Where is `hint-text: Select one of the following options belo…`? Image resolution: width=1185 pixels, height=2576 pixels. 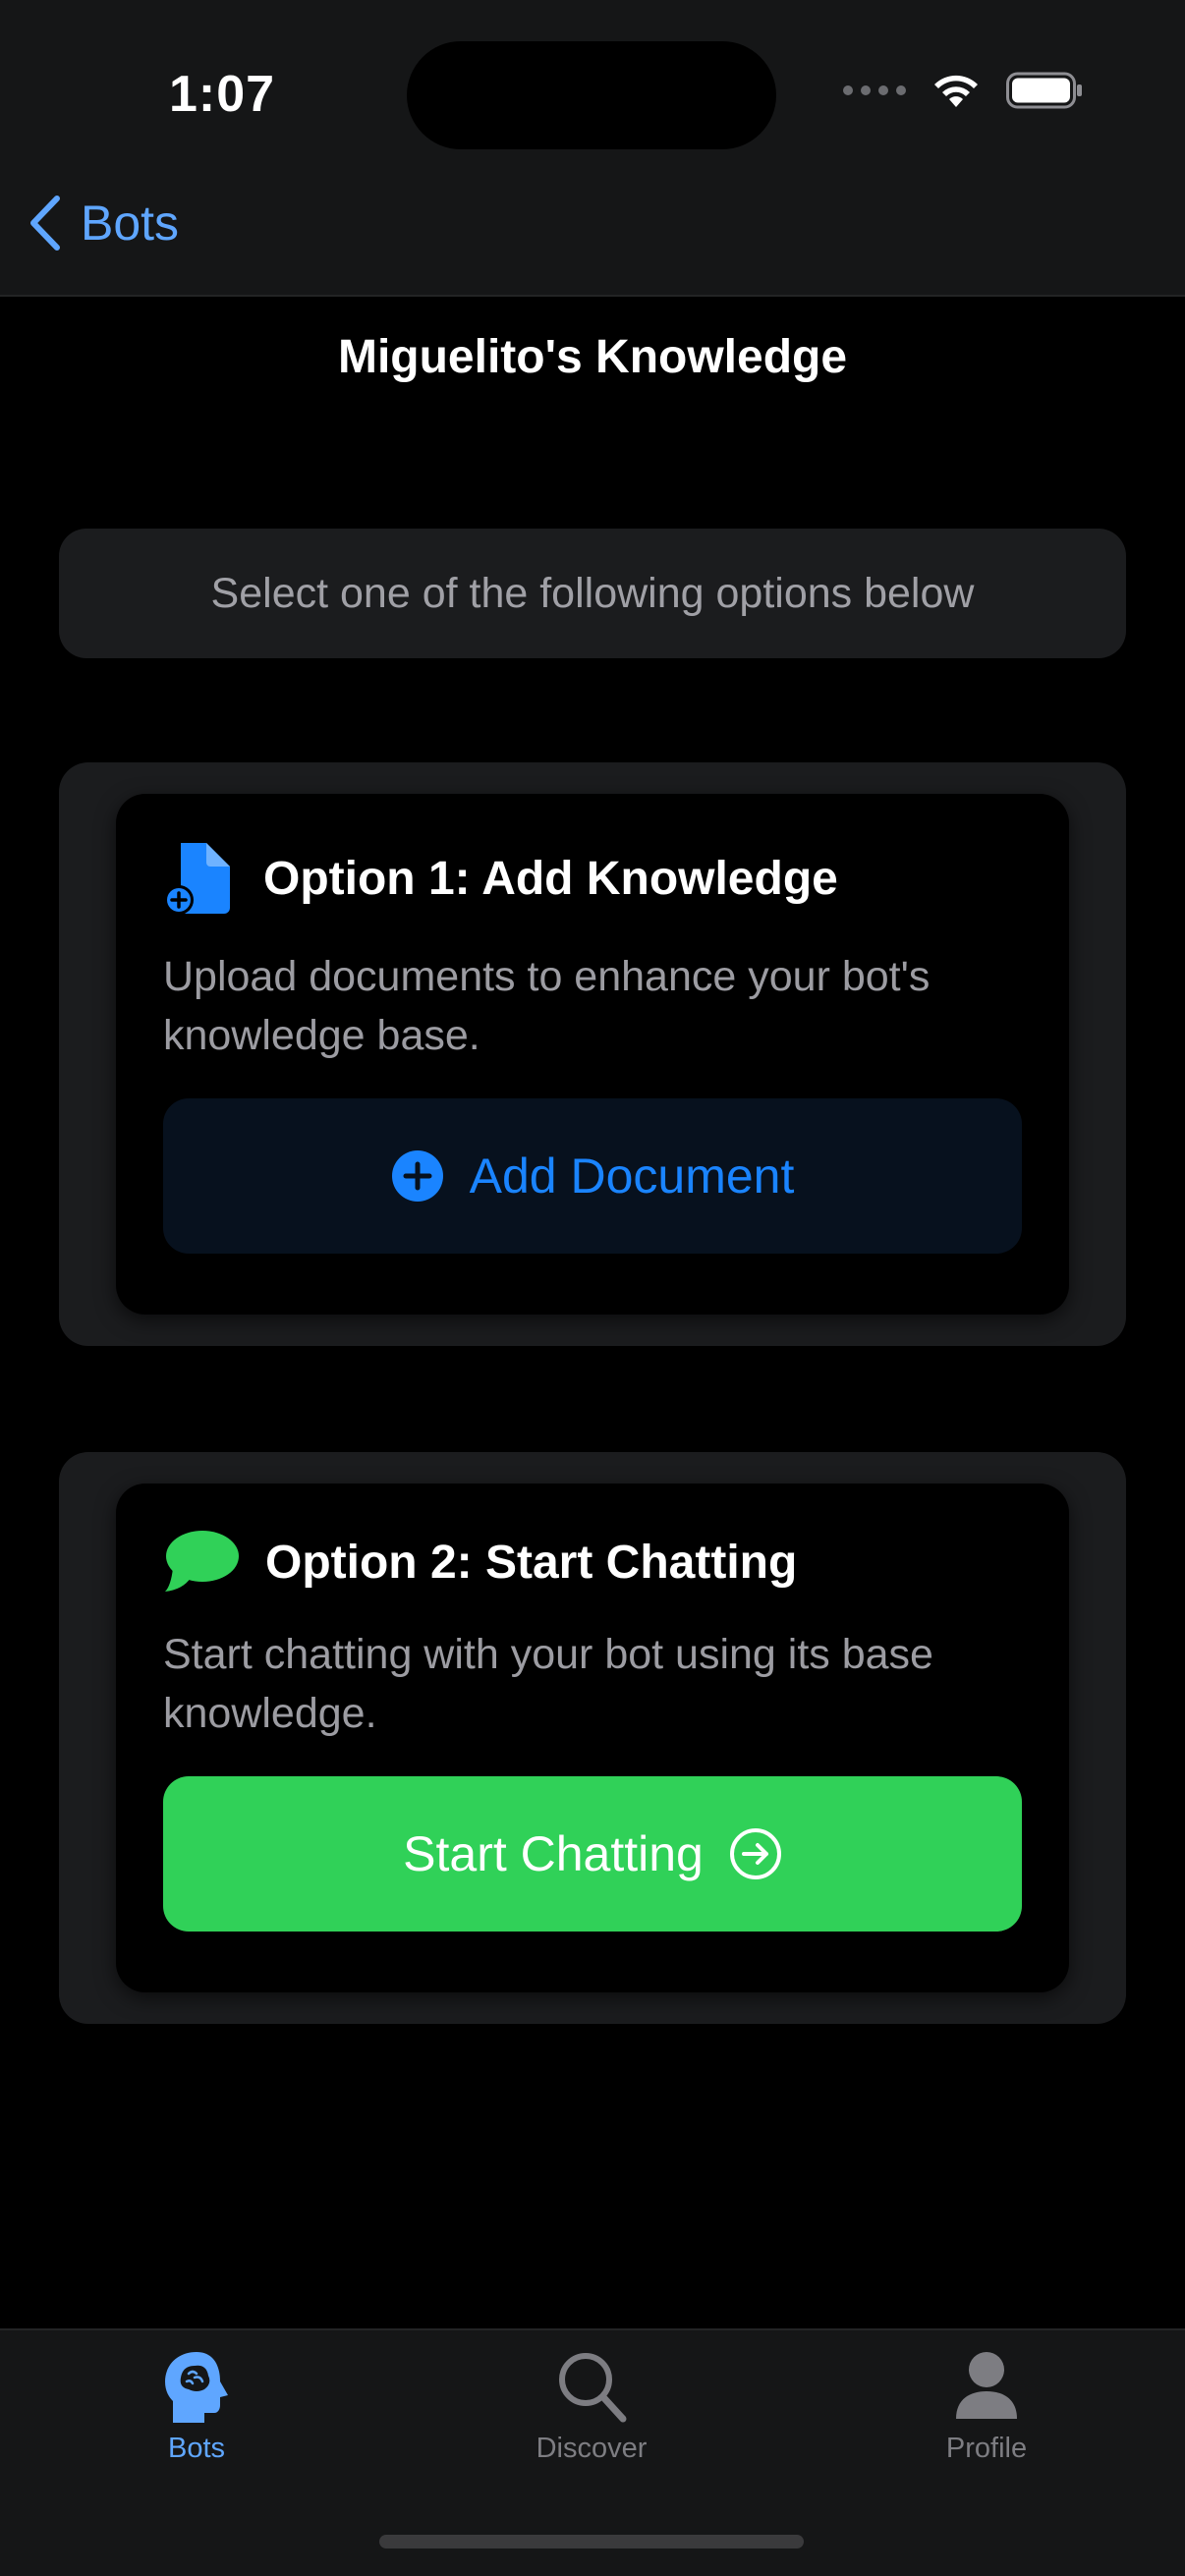
hint-text: Select one of the following options belo… is located at coordinates (592, 593).